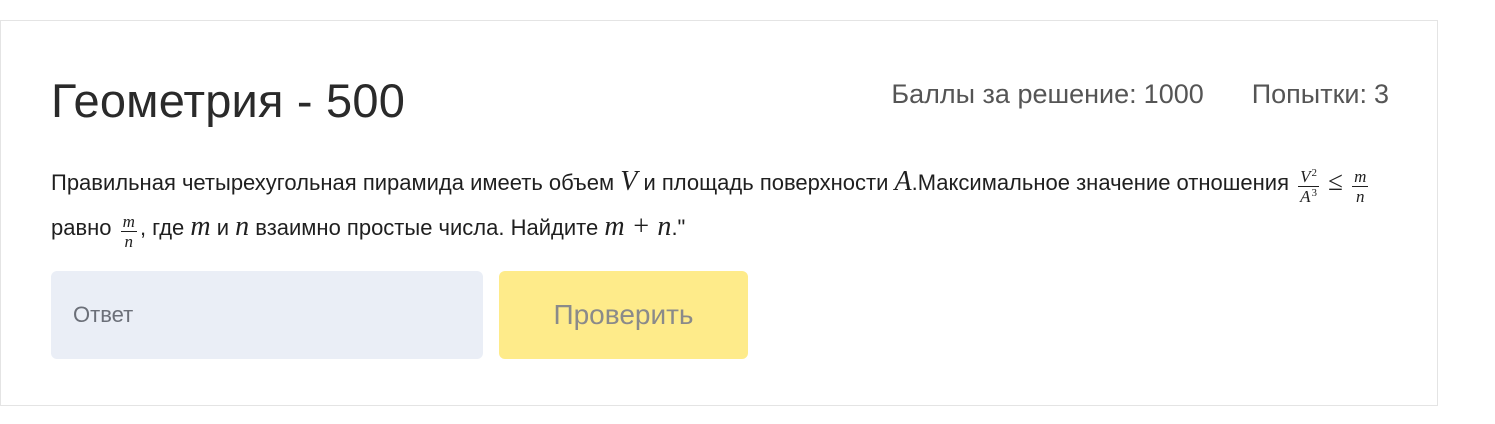  What do you see at coordinates (1314, 173) in the screenshot?
I see `frac-num-exp: 2` at bounding box center [1314, 173].